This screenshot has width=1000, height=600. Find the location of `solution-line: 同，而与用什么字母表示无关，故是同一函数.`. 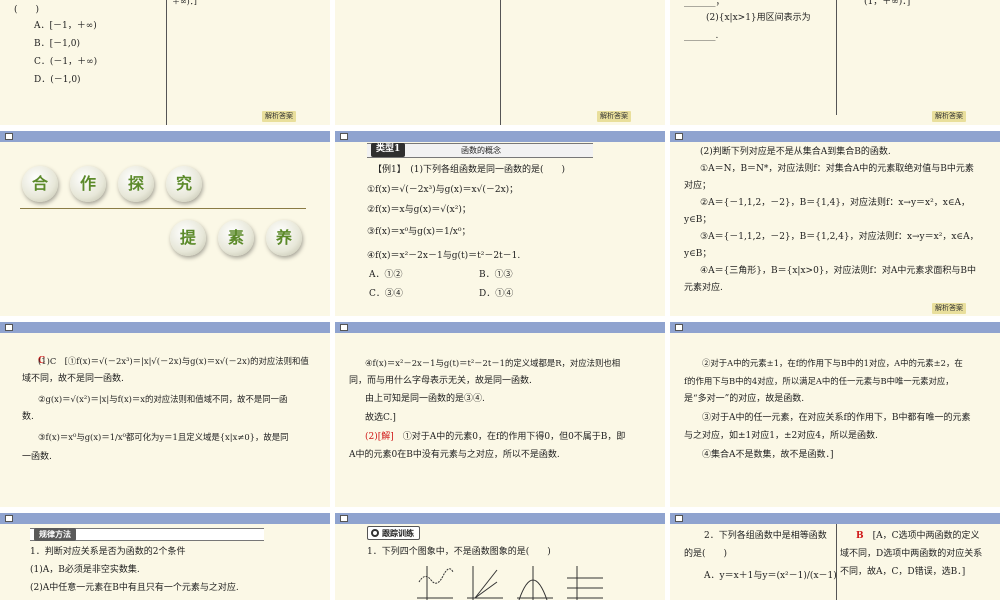

solution-line: 同，而与用什么字母表示无关，故是同一函数. is located at coordinates (440, 381).